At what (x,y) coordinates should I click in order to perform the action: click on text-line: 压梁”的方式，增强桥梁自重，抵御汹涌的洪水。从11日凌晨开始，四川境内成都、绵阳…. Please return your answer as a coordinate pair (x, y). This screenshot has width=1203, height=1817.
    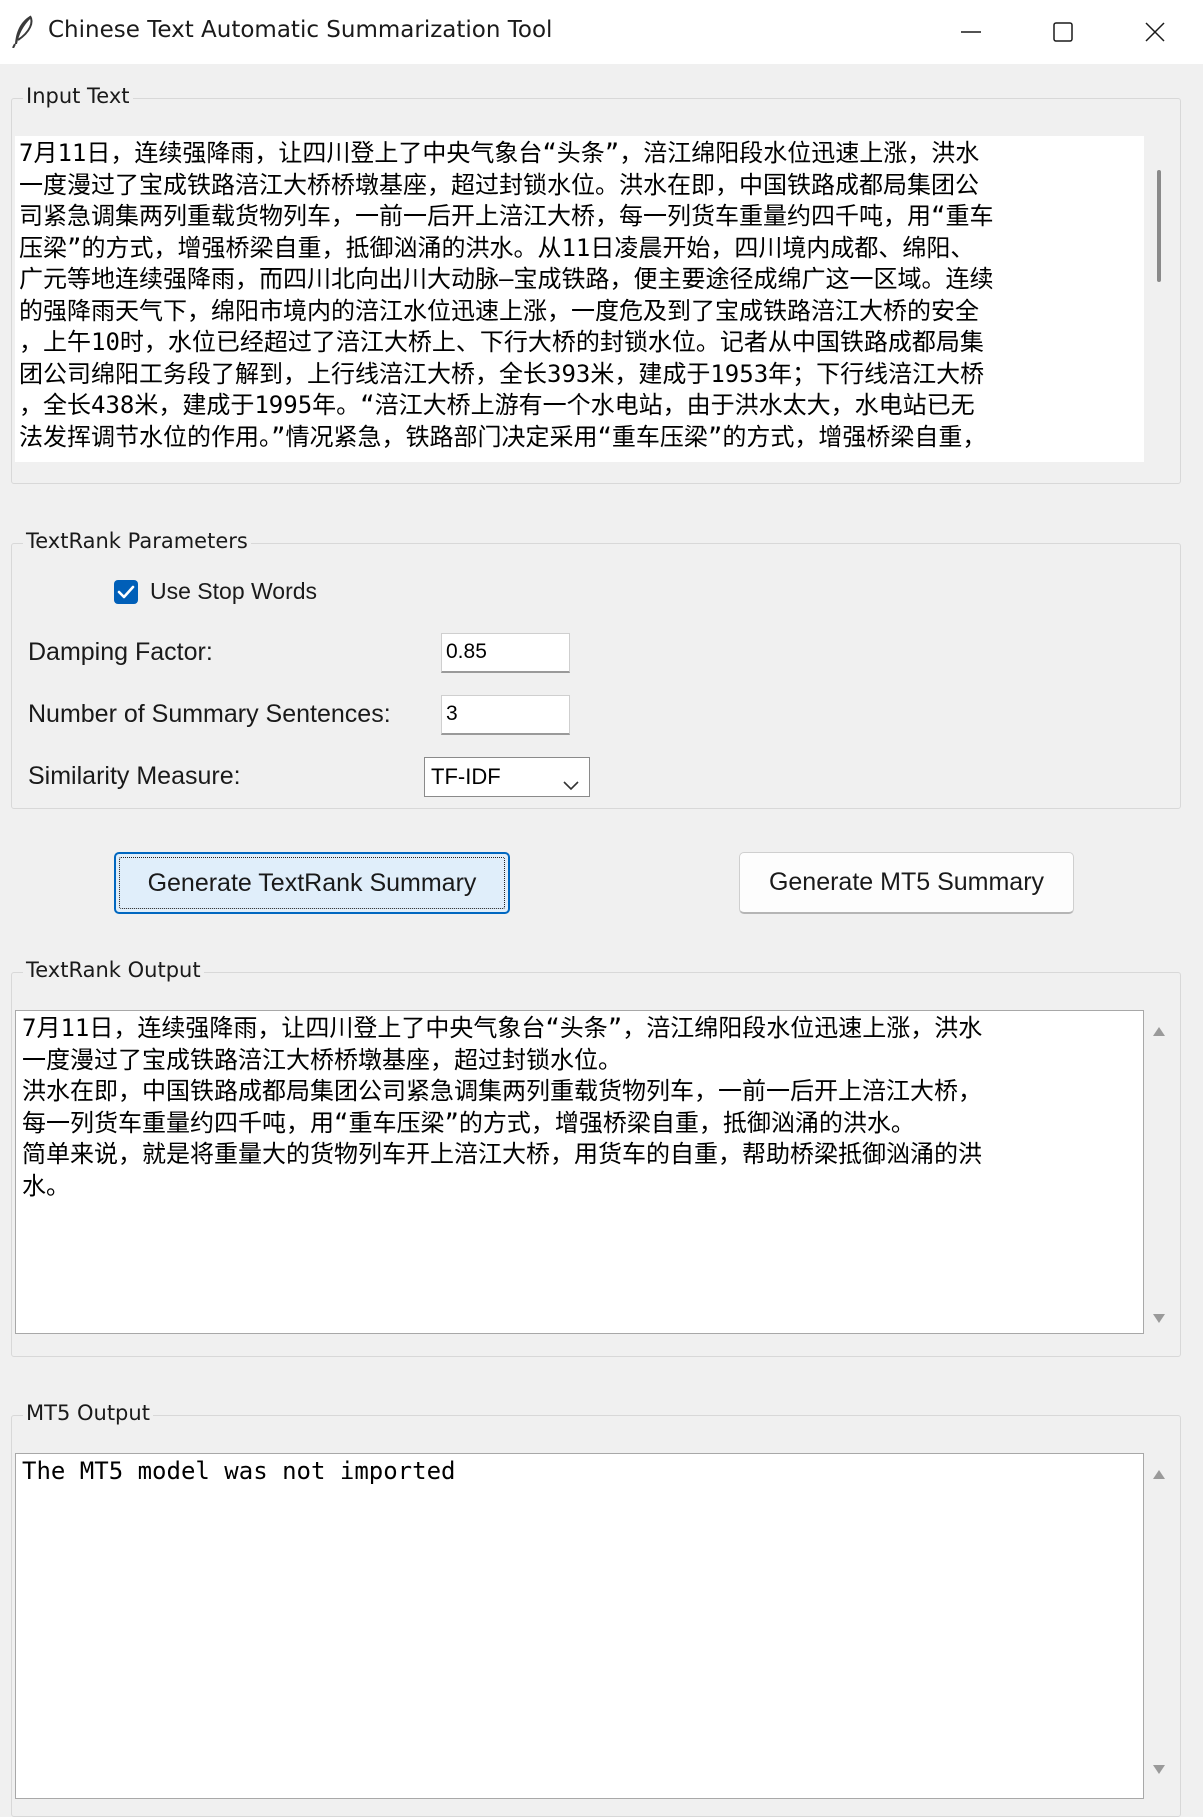
    Looking at the image, I should click on (497, 247).